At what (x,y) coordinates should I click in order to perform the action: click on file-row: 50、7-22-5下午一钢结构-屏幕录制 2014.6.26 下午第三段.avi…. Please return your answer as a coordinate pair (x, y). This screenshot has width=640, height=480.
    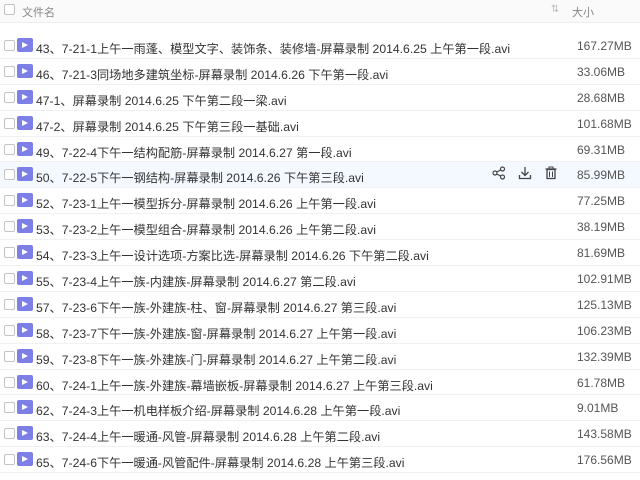
    Looking at the image, I should click on (320, 175).